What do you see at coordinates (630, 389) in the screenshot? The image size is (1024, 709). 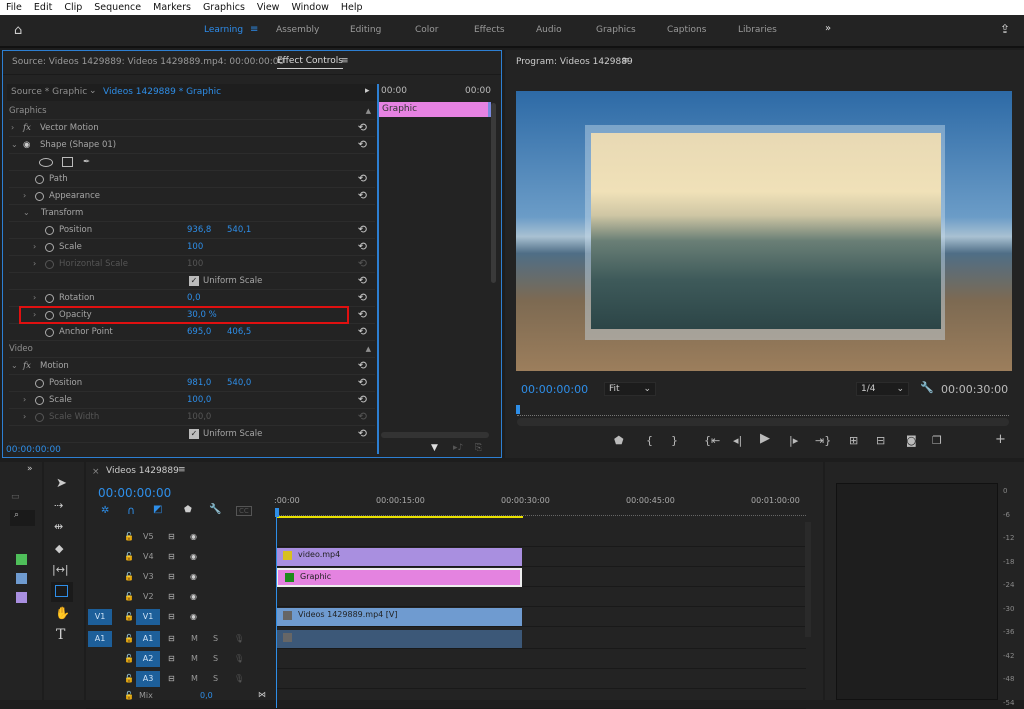 I see `fit-select: Fit ⌄` at bounding box center [630, 389].